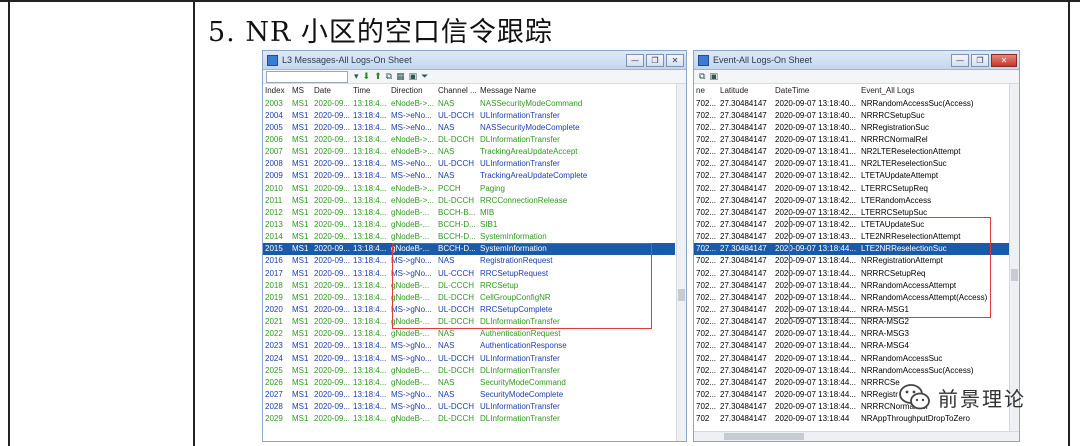  I want to click on l3-column-header: Direction, so click(412, 90).